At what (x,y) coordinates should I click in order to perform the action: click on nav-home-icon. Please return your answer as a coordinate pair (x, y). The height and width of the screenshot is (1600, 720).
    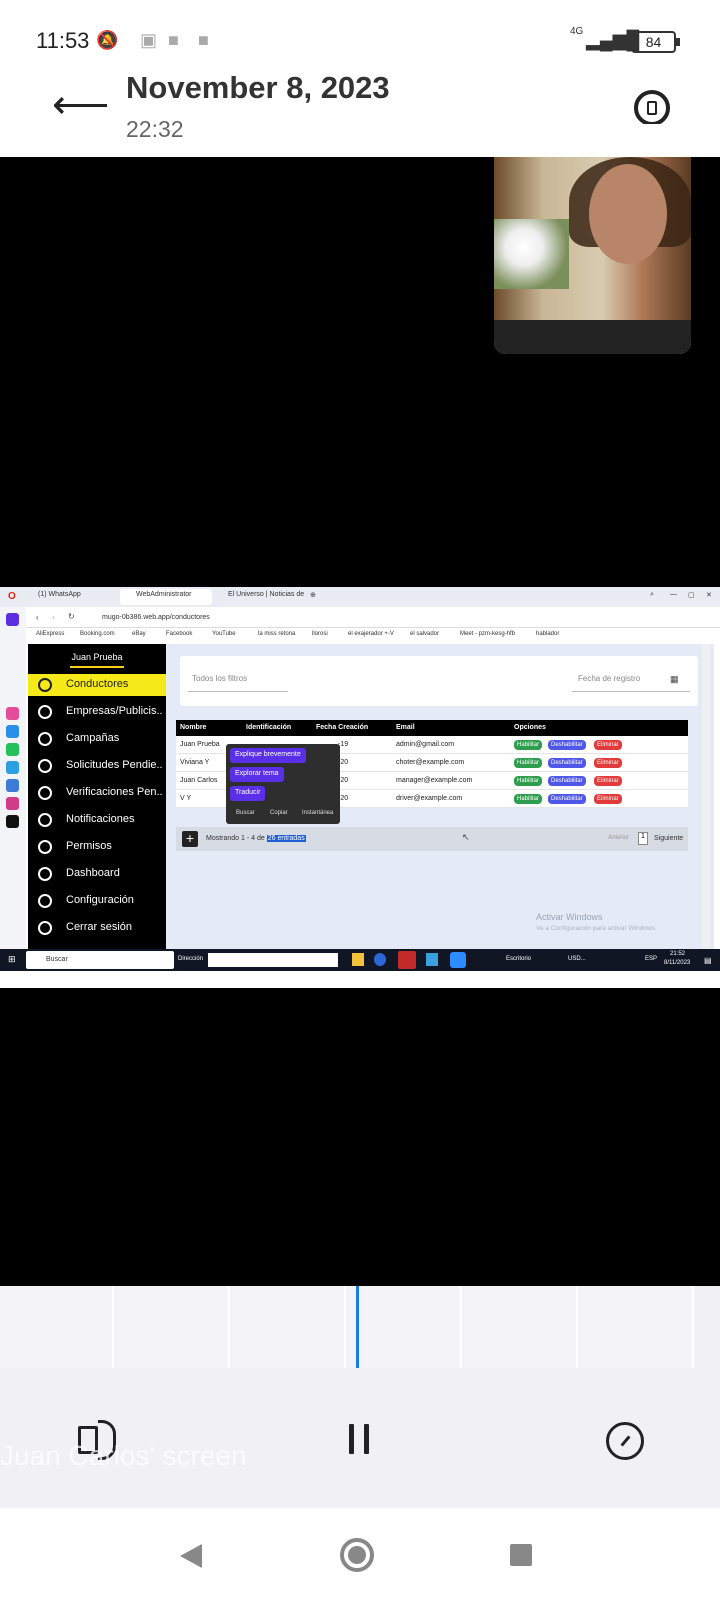
    Looking at the image, I should click on (357, 1555).